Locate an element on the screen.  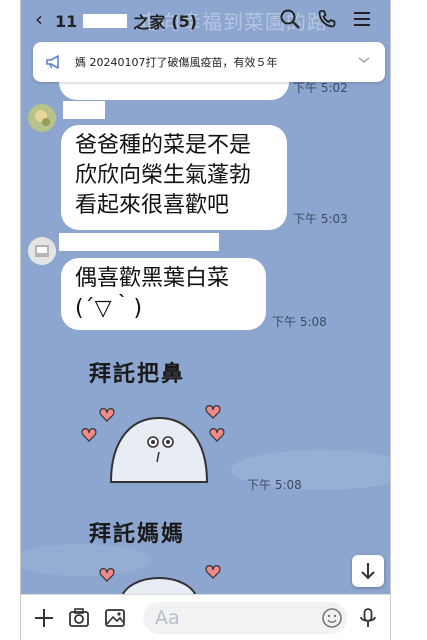
announcement-text: 媽 20240107打了破傷風疫苗，有效５年 is located at coordinates (176, 62).